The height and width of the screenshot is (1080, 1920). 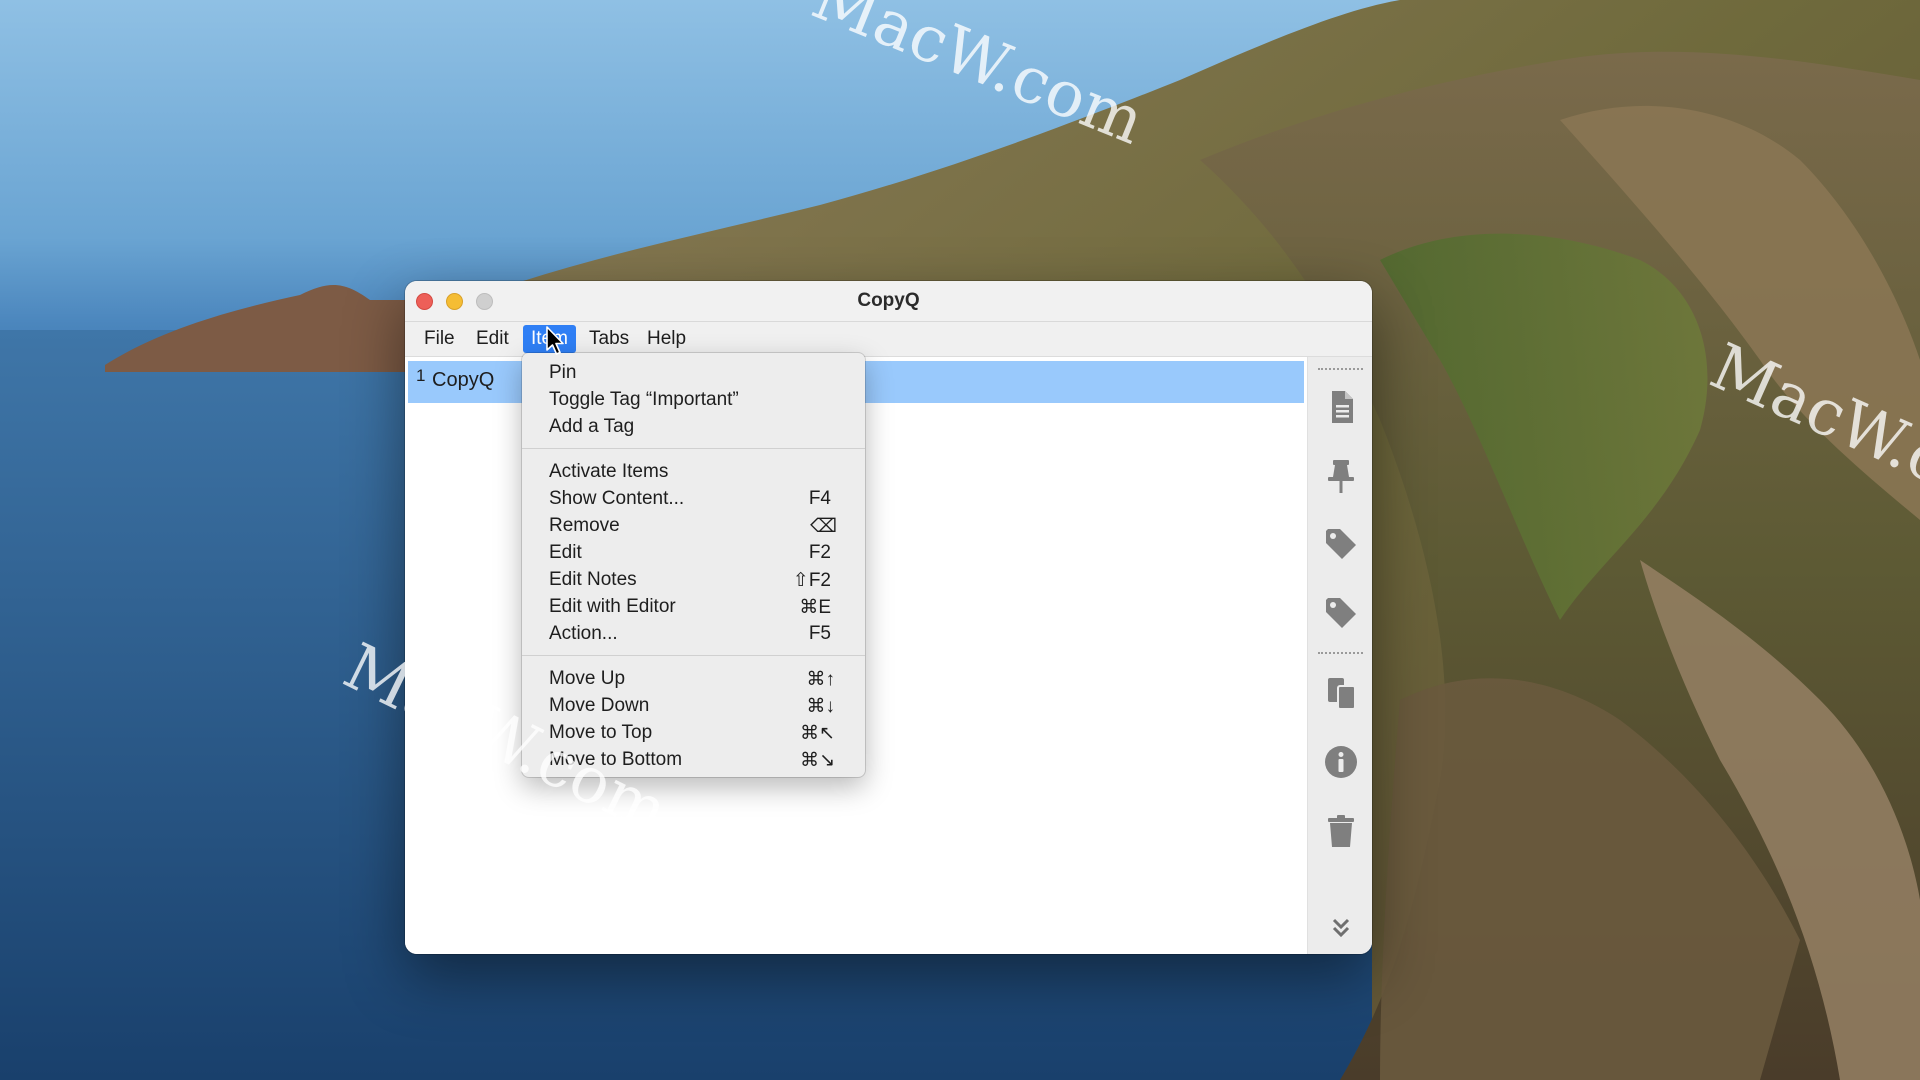 I want to click on paste-icon, so click(x=1341, y=693).